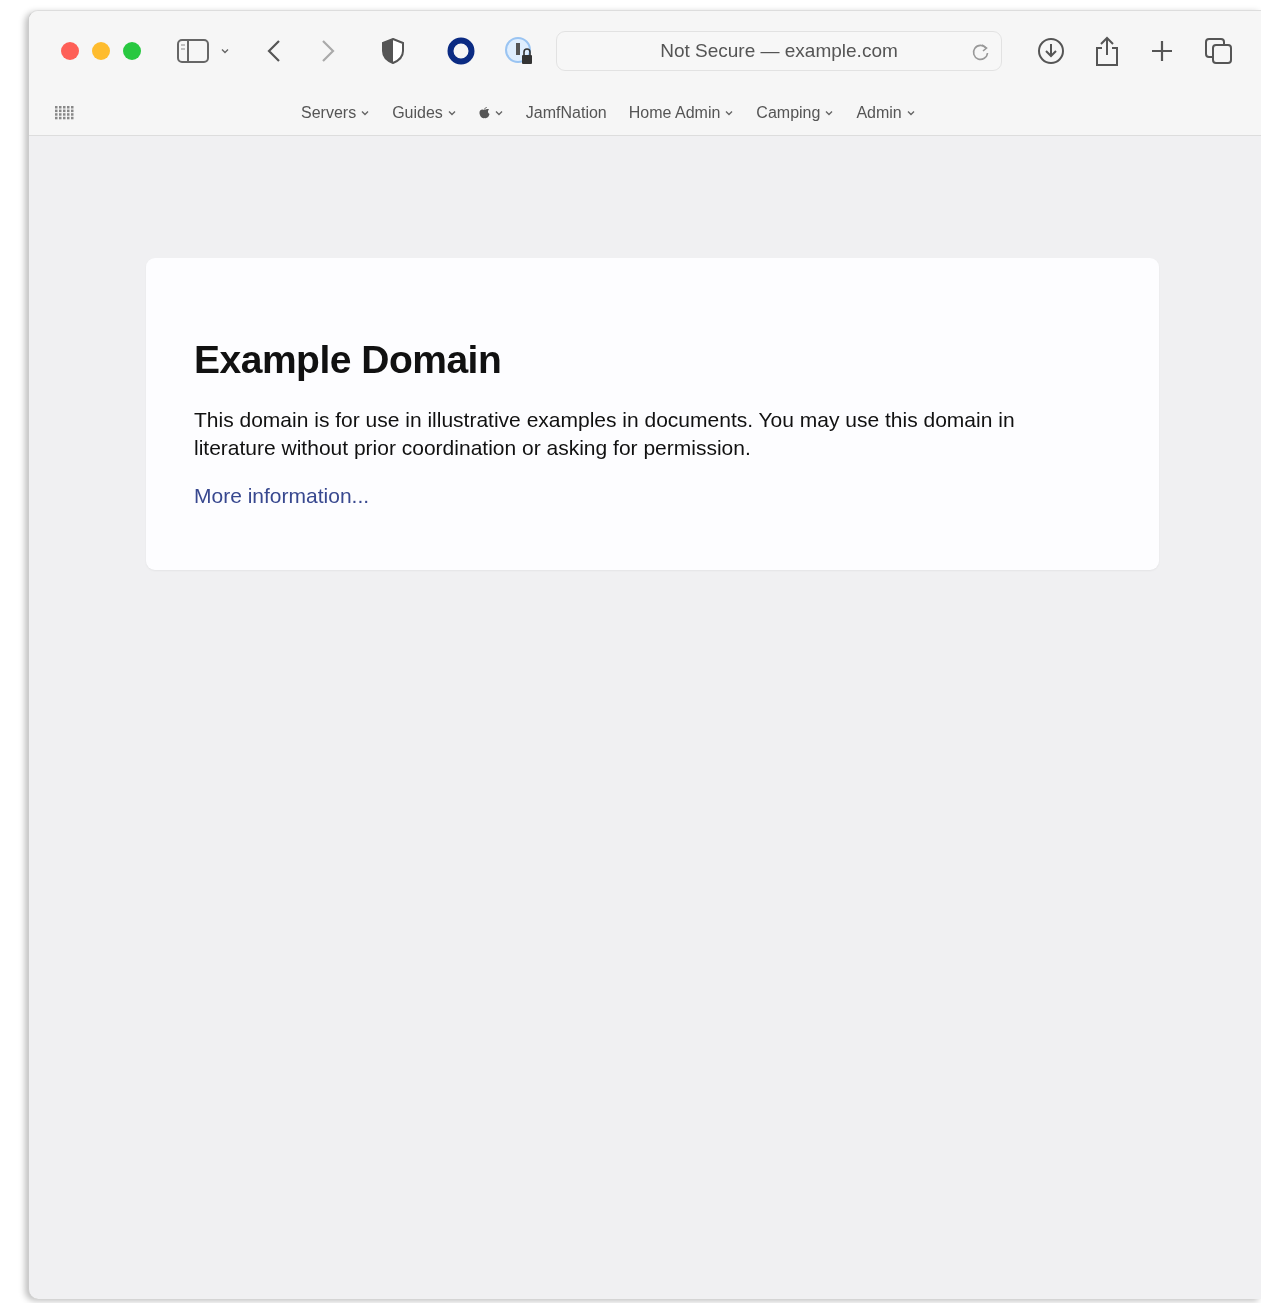  I want to click on bookmark-item: Servers, so click(336, 113).